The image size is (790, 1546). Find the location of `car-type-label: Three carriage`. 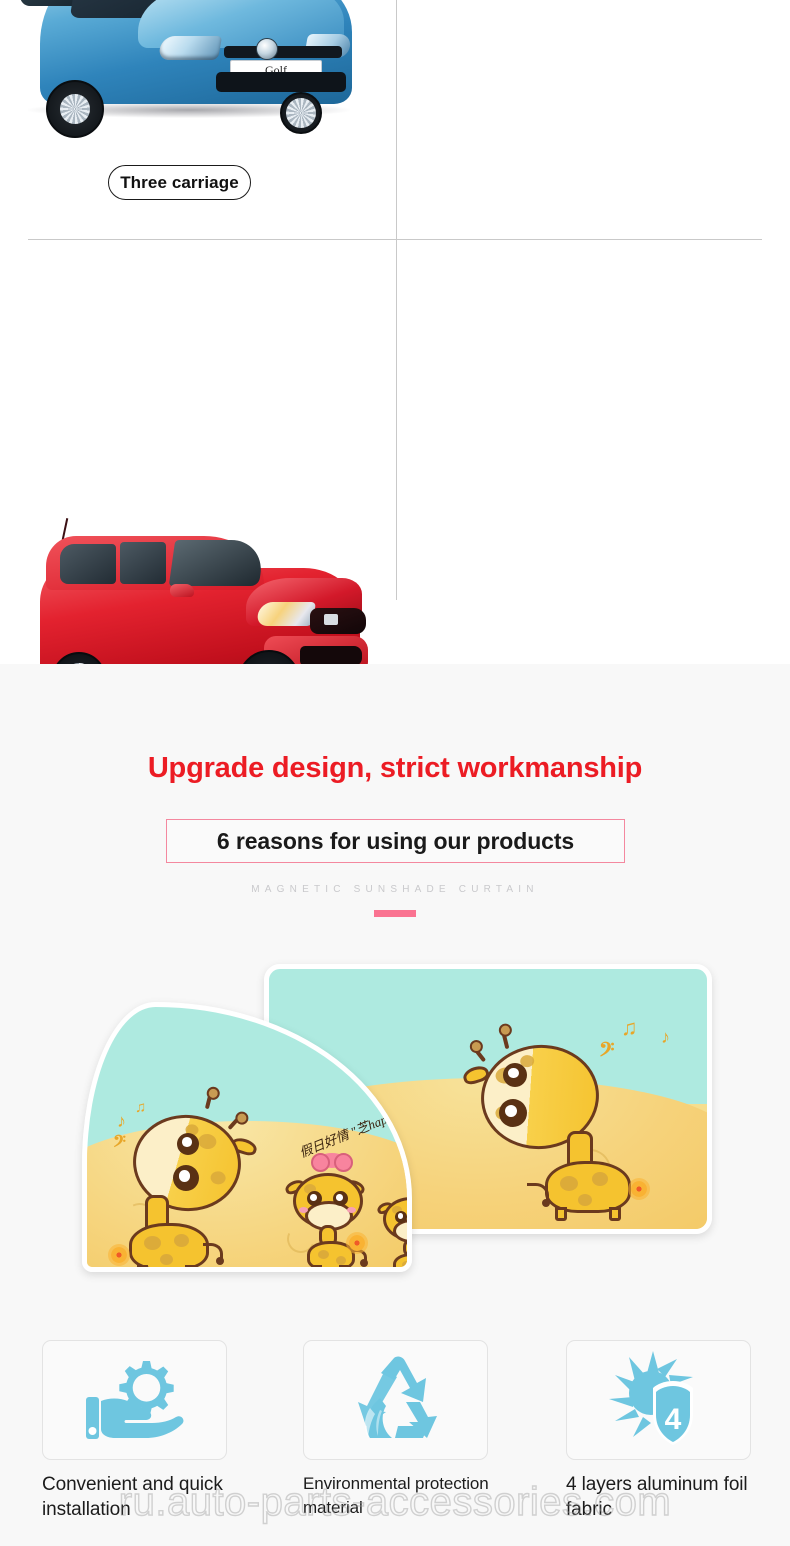

car-type-label: Three carriage is located at coordinates (179, 182).